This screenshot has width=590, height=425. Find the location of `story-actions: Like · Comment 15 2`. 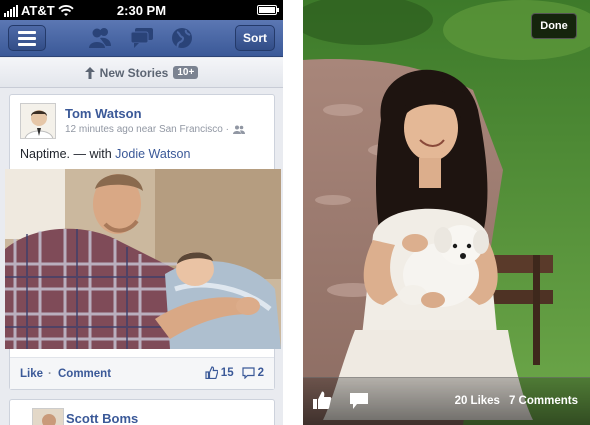

story-actions: Like · Comment 15 2 is located at coordinates (142, 373).